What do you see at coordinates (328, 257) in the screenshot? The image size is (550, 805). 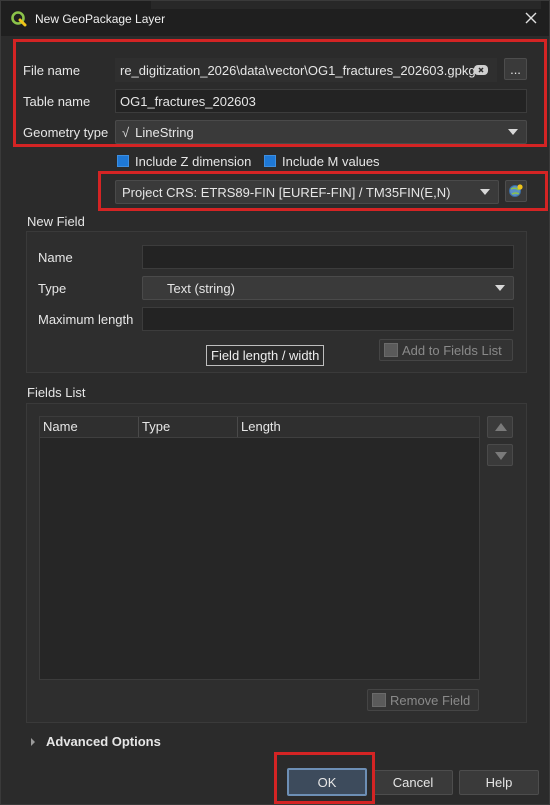 I see `field-name-input` at bounding box center [328, 257].